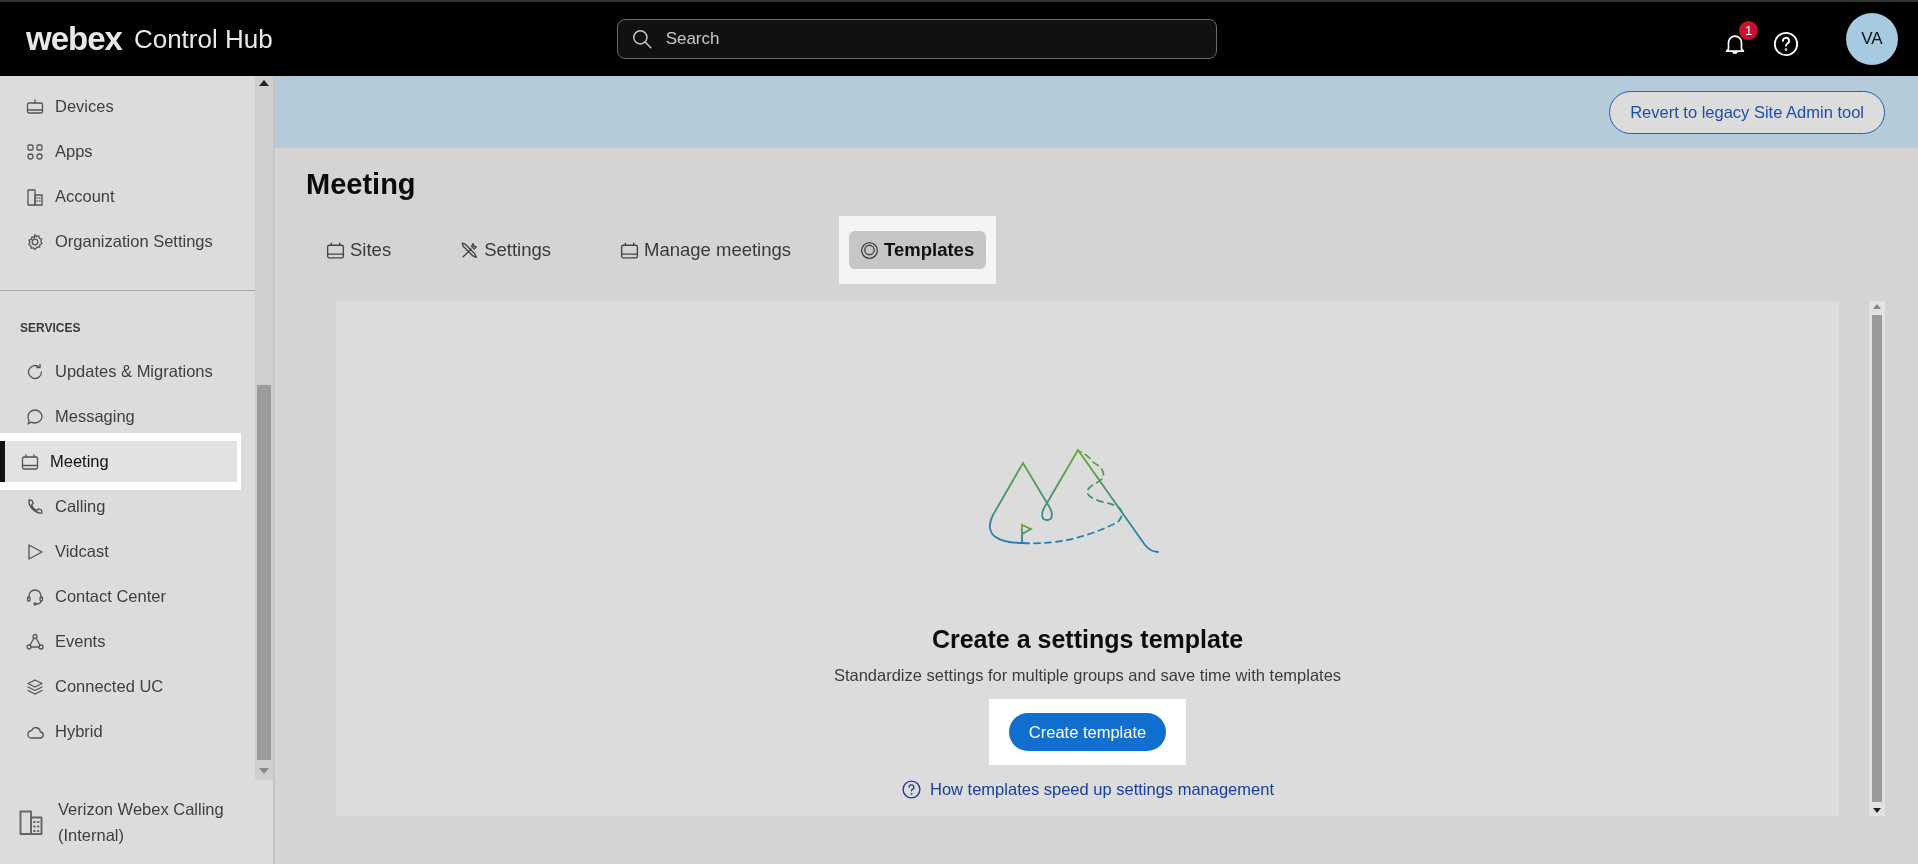 The width and height of the screenshot is (1918, 864). Describe the element at coordinates (50, 328) in the screenshot. I see `section-heading: SERVICES` at that location.